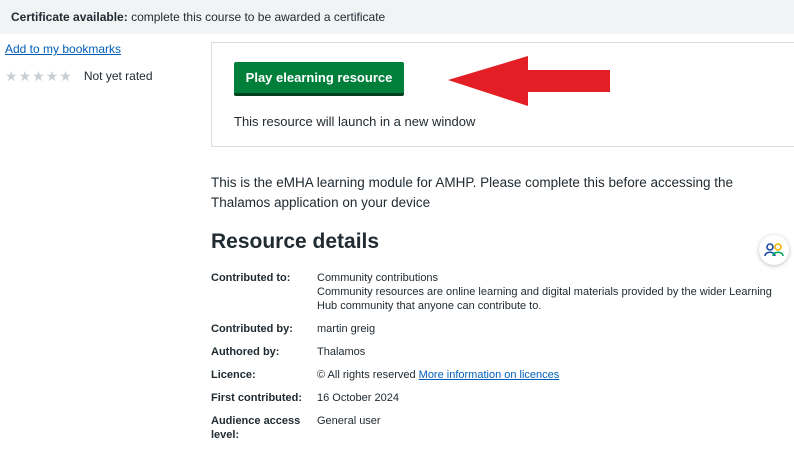 The image size is (794, 451). I want to click on detail-label: Licence:, so click(233, 375).